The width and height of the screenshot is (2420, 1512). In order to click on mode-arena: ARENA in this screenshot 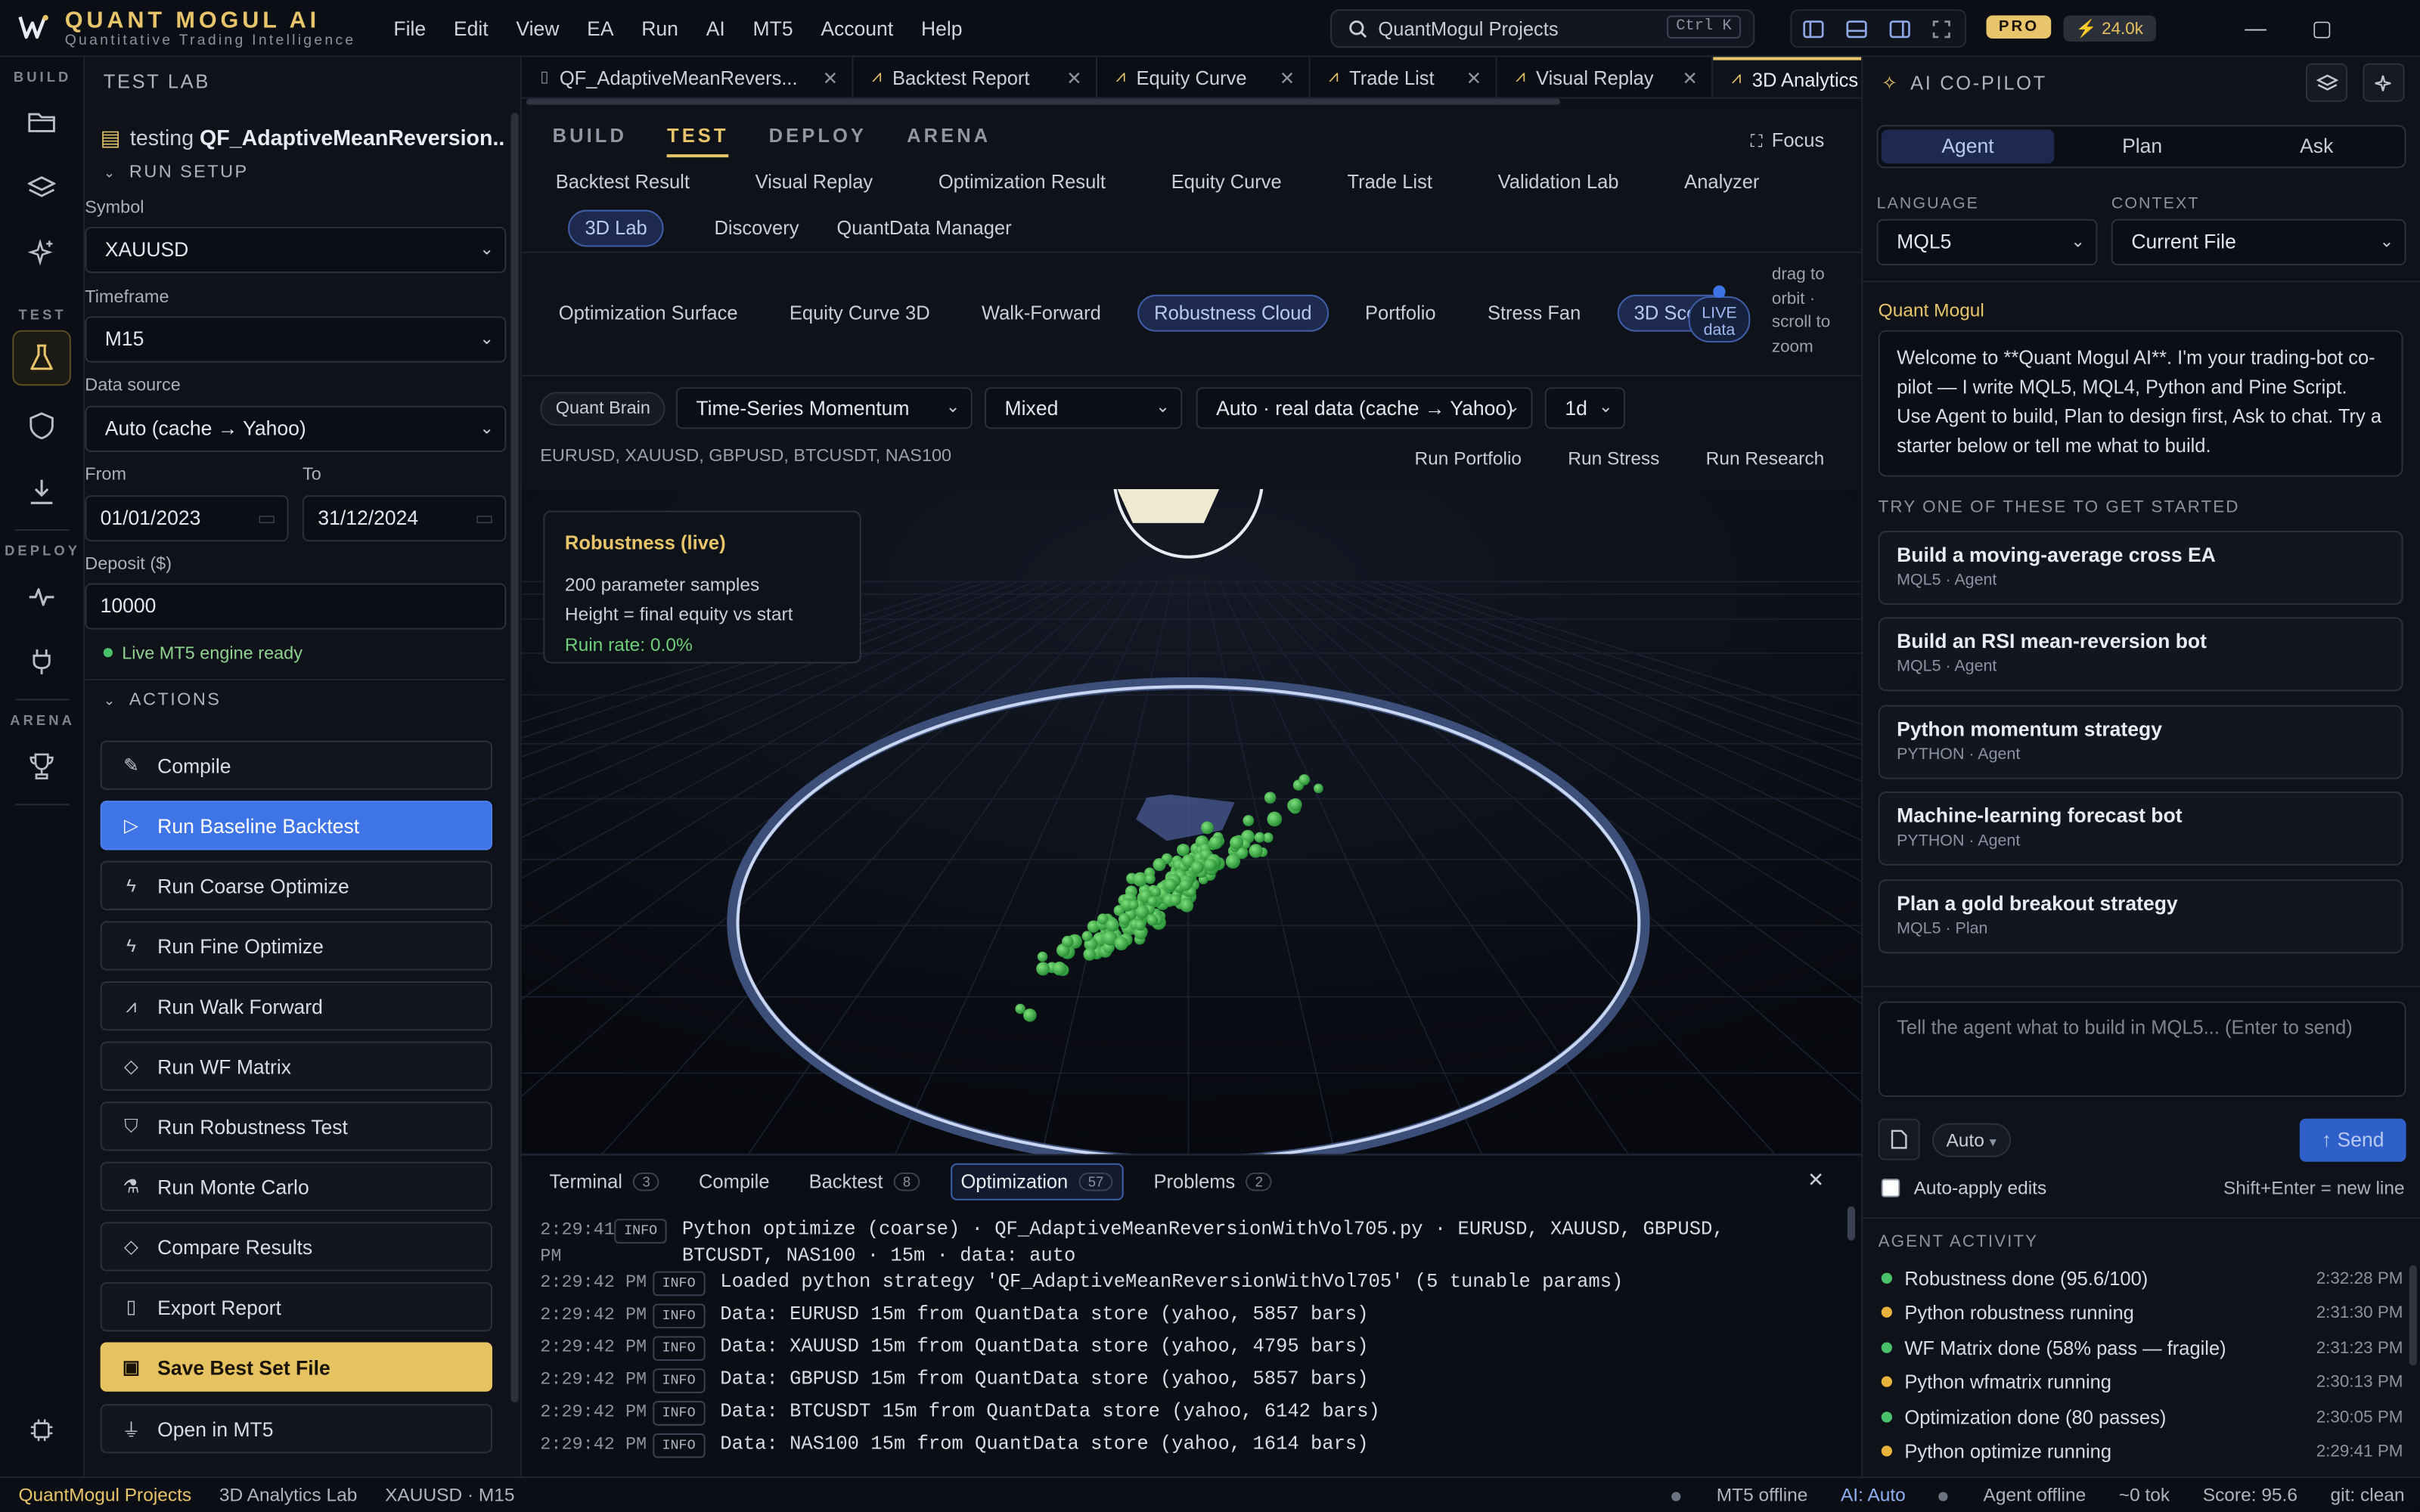, I will do `click(949, 136)`.